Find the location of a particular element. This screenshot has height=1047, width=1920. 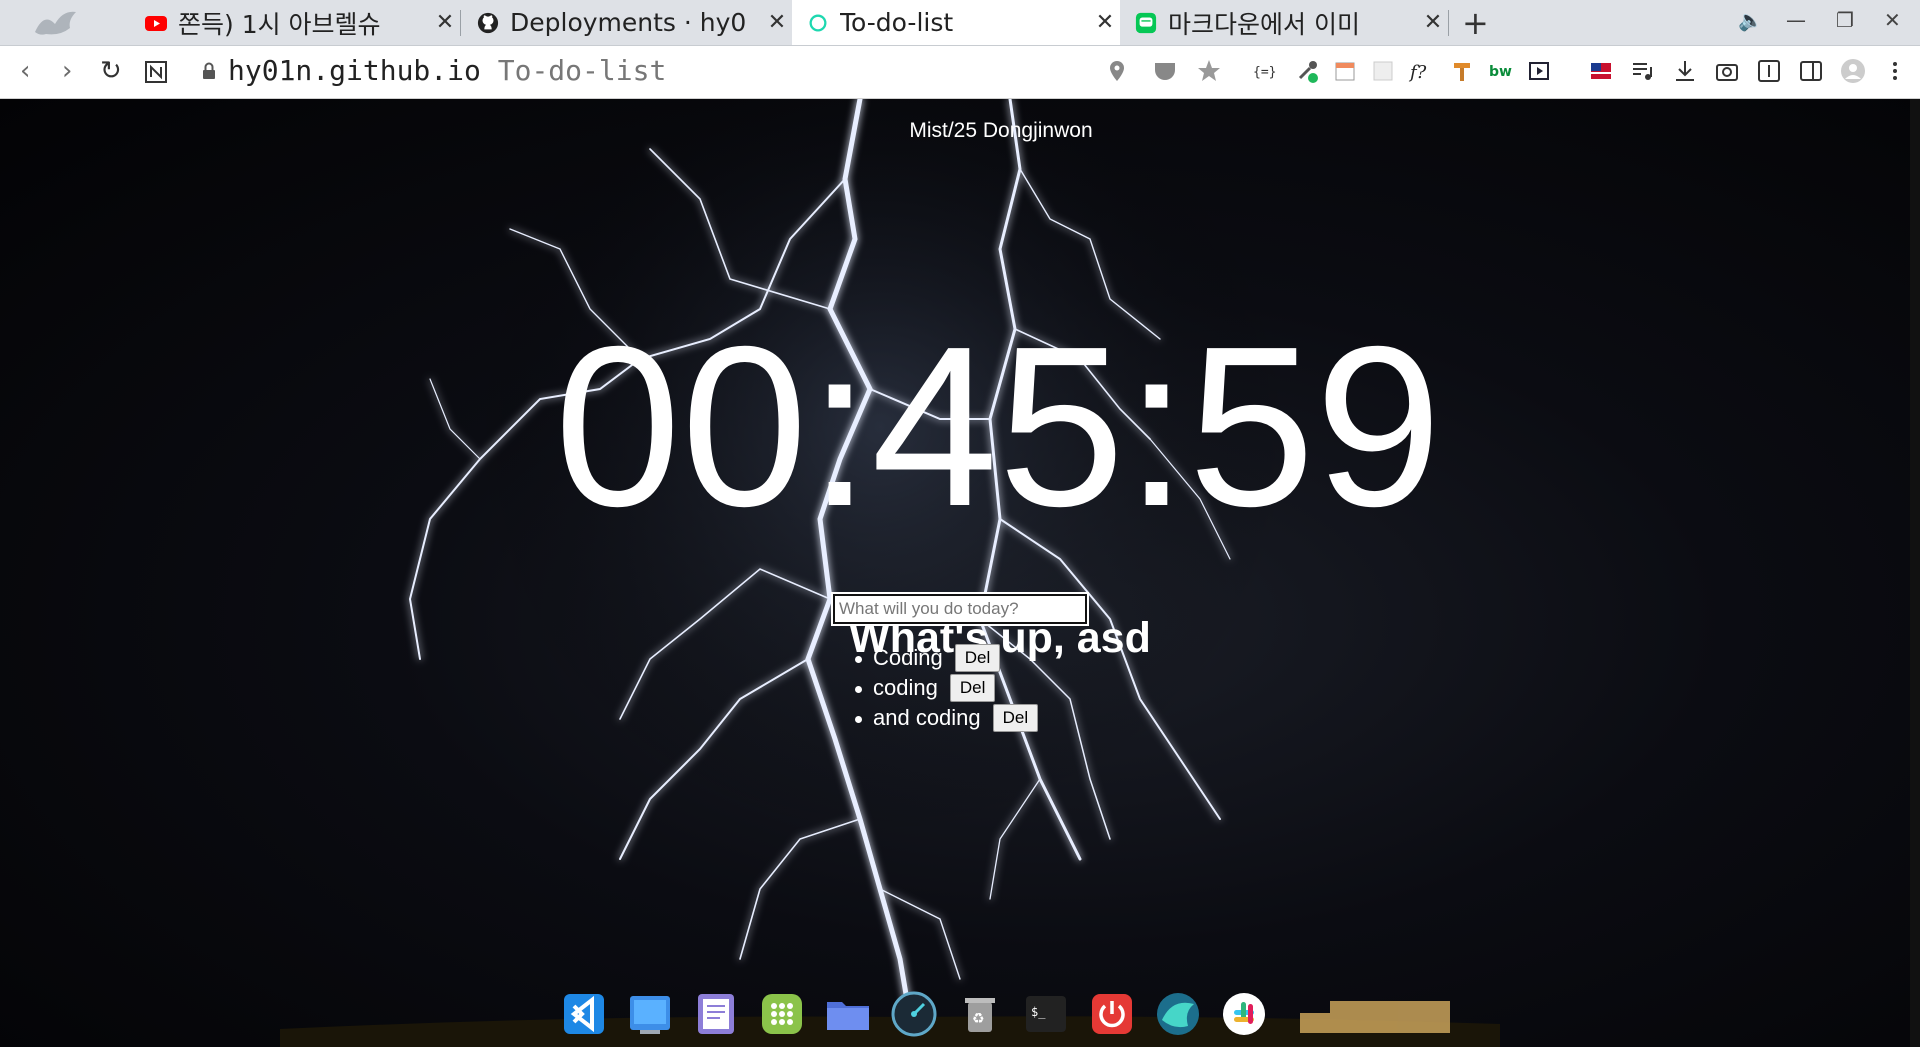

todo-item: and coding Del is located at coordinates (947, 718).